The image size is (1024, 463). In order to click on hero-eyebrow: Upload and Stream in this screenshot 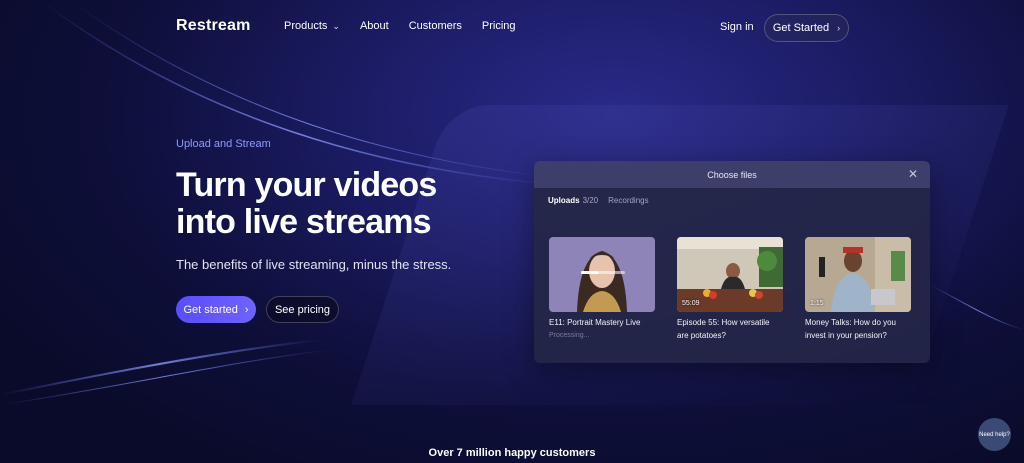, I will do `click(223, 144)`.